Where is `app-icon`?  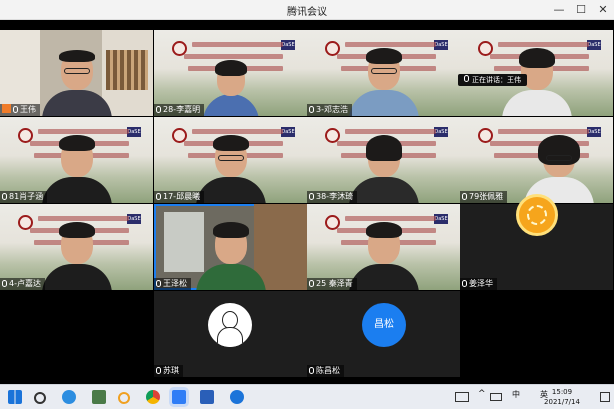 app-icon is located at coordinates (99, 397).